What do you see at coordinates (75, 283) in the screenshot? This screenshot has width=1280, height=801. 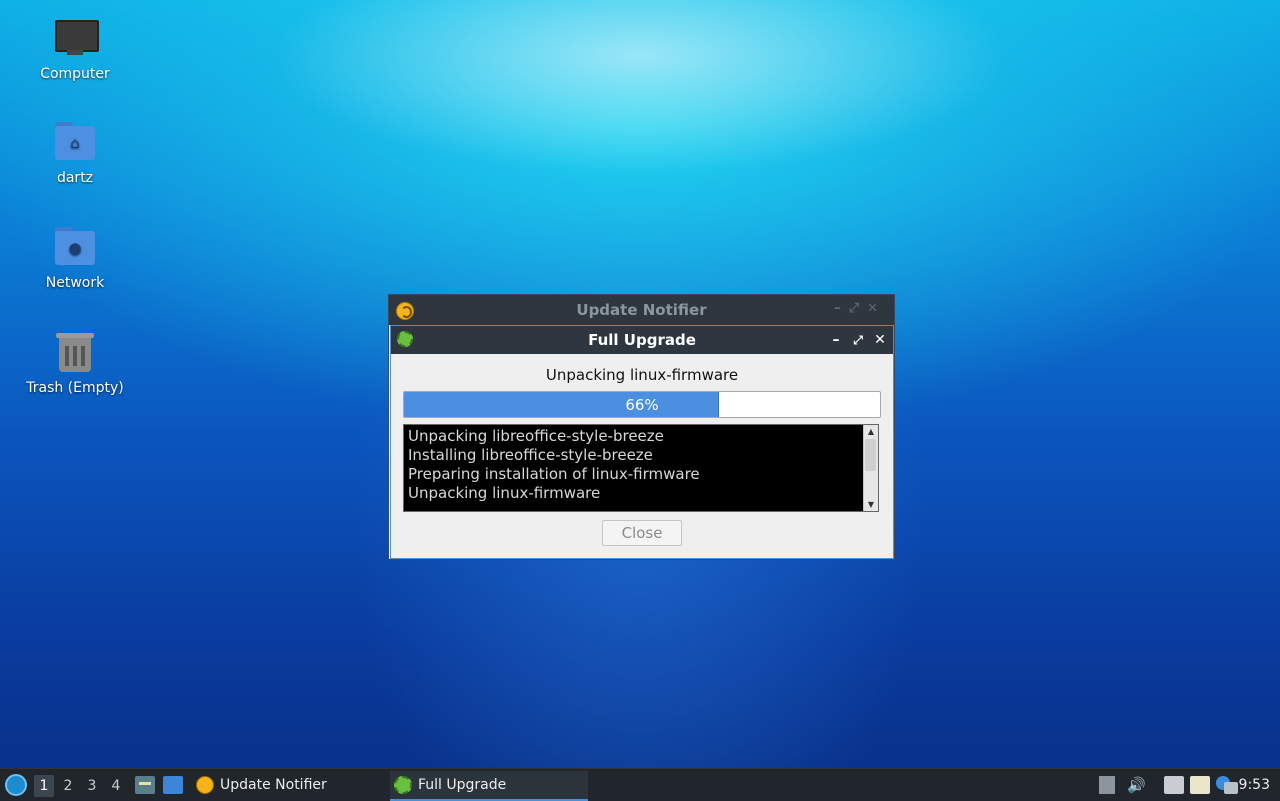 I see `desktop-icon-label: Network` at bounding box center [75, 283].